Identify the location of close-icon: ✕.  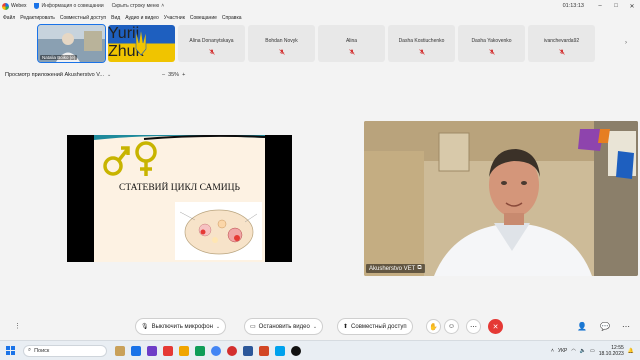
(632, 6).